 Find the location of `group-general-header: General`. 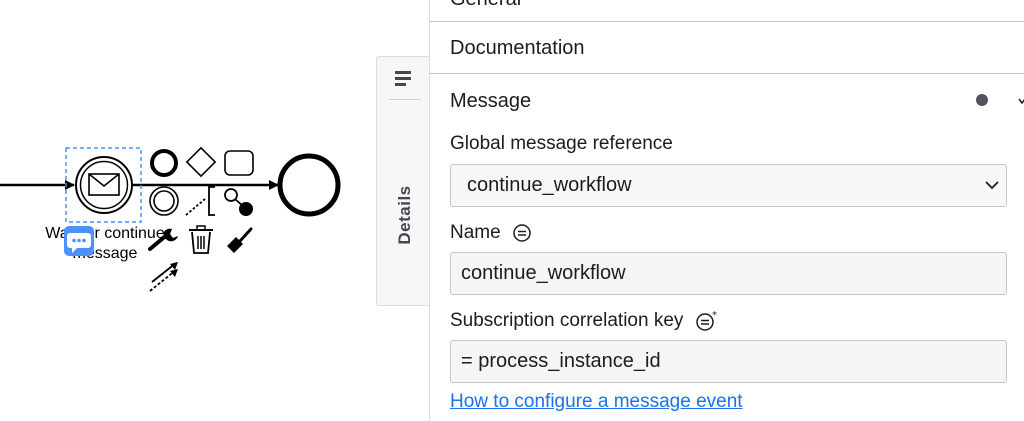

group-general-header: General is located at coordinates (727, 11).